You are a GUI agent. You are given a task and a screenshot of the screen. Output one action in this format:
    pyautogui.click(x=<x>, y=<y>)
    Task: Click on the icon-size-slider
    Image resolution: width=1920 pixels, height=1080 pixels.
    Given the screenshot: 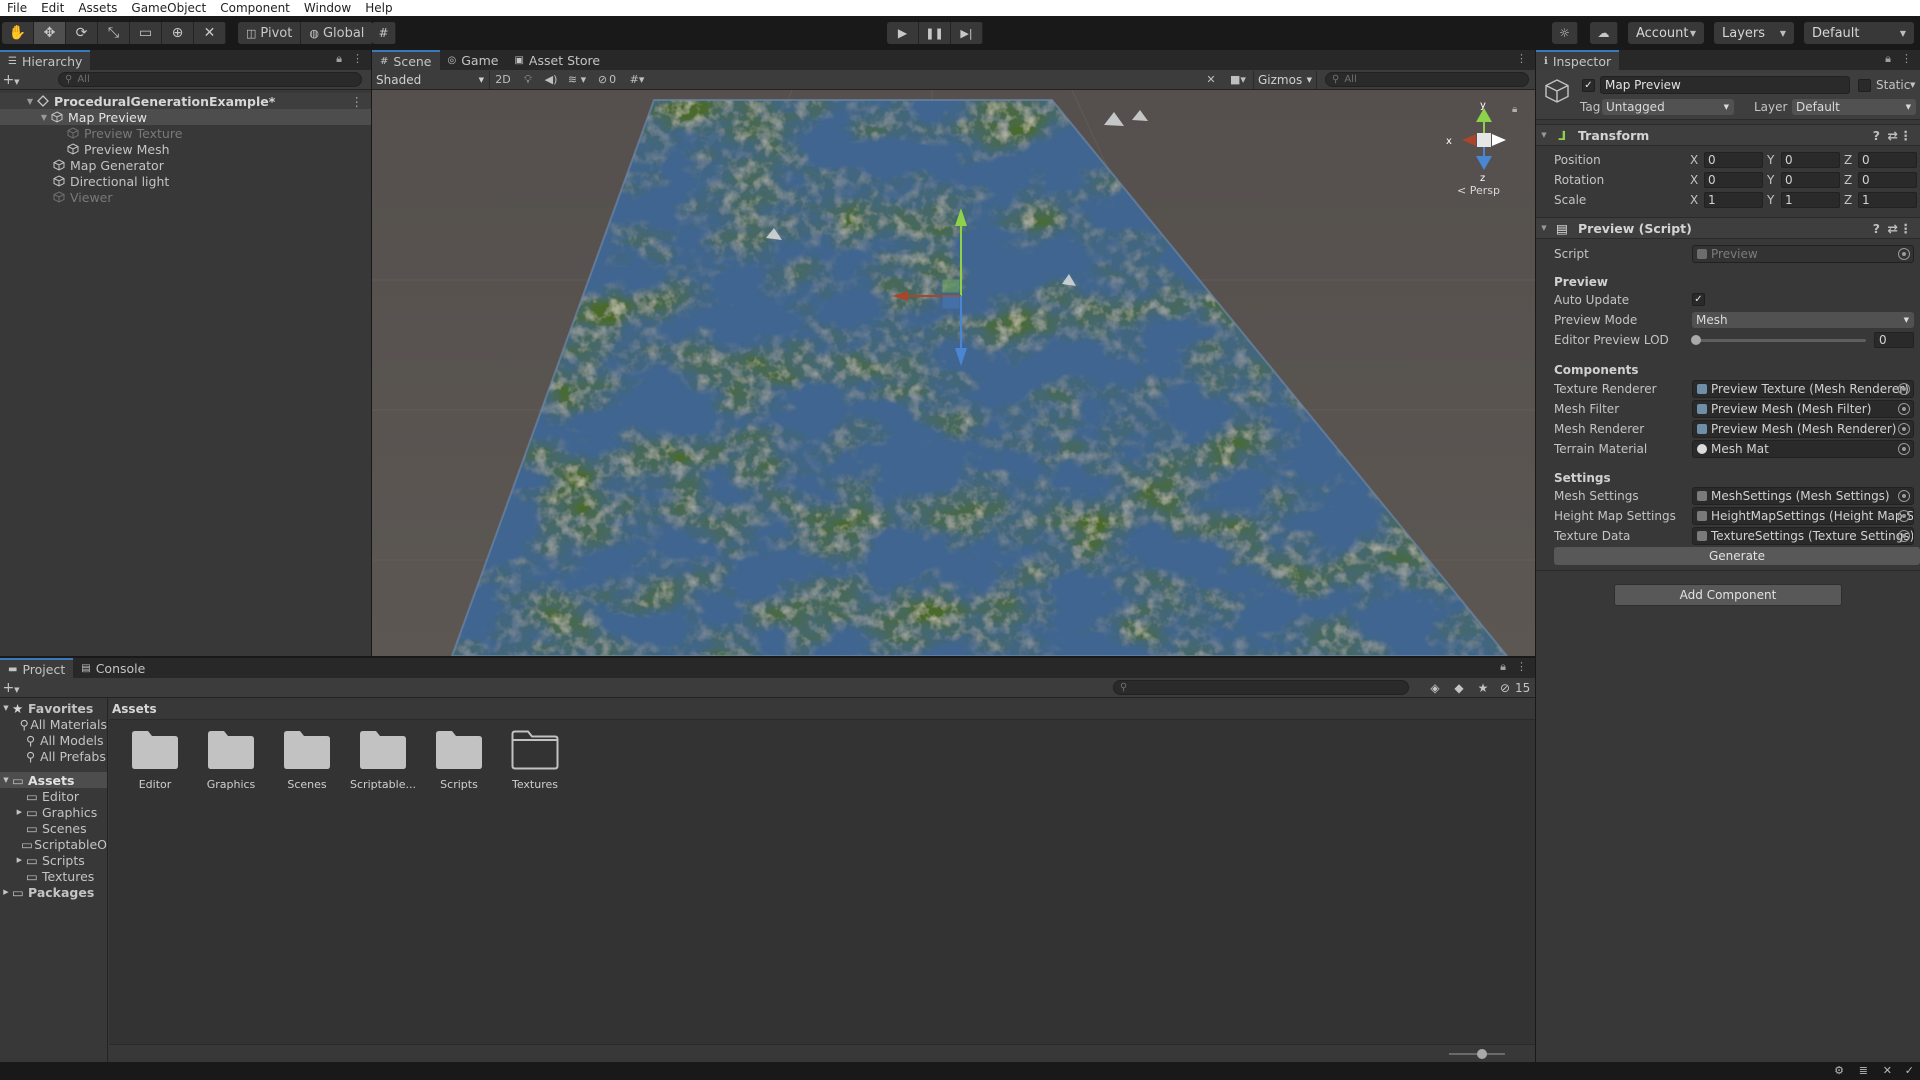 What is the action you would take?
    pyautogui.click(x=1477, y=1054)
    